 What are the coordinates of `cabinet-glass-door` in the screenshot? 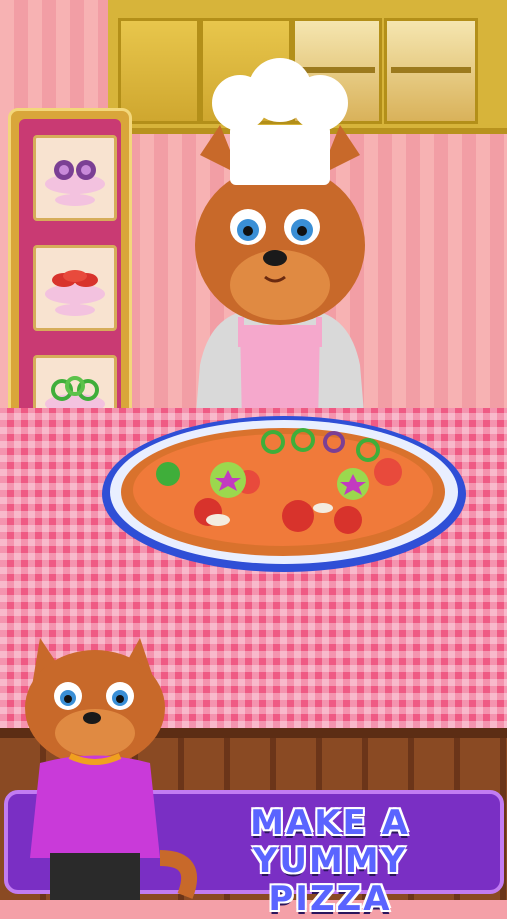 It's located at (431, 71).